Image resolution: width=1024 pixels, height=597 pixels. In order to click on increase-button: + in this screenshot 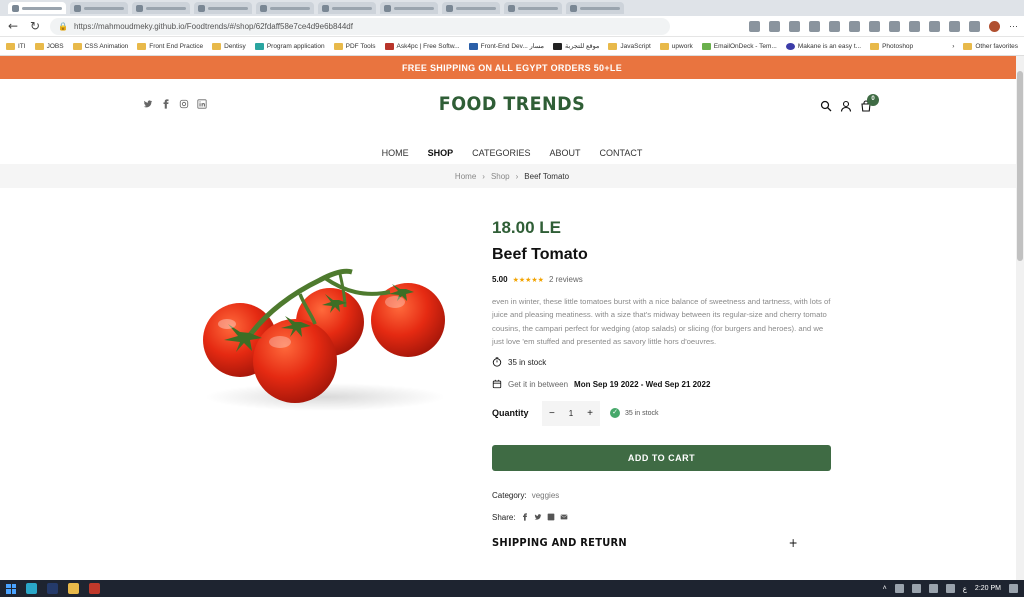, I will do `click(590, 413)`.